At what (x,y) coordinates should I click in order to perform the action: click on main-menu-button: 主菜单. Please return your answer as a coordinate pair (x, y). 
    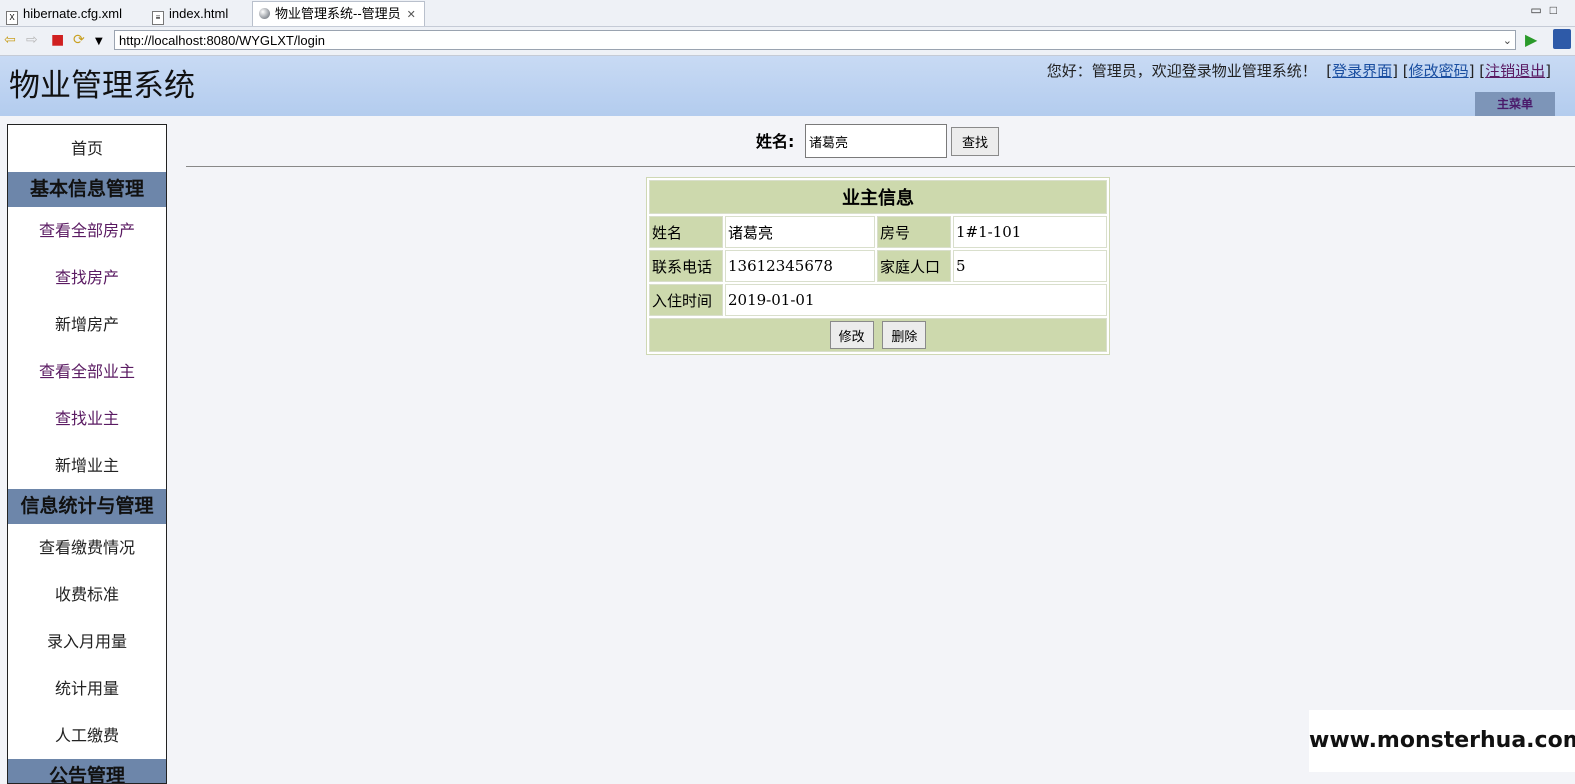
    Looking at the image, I should click on (1515, 104).